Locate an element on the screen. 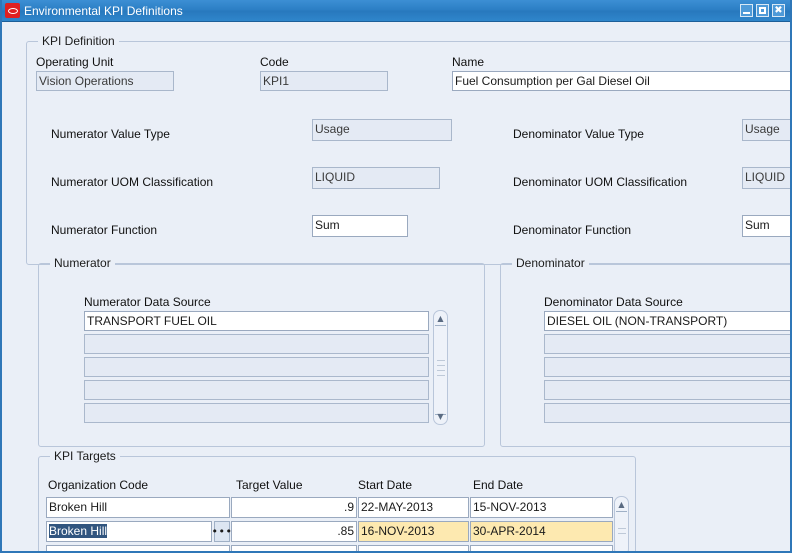 The image size is (792, 553). denominator-group-title: Denominator is located at coordinates (550, 263).